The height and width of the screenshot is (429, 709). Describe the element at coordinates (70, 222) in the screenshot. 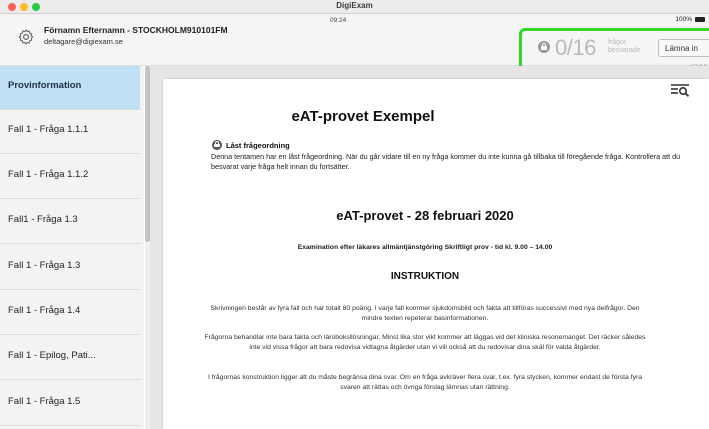

I see `sidebar-item-question: Fall1 - Fråga 1.3` at that location.